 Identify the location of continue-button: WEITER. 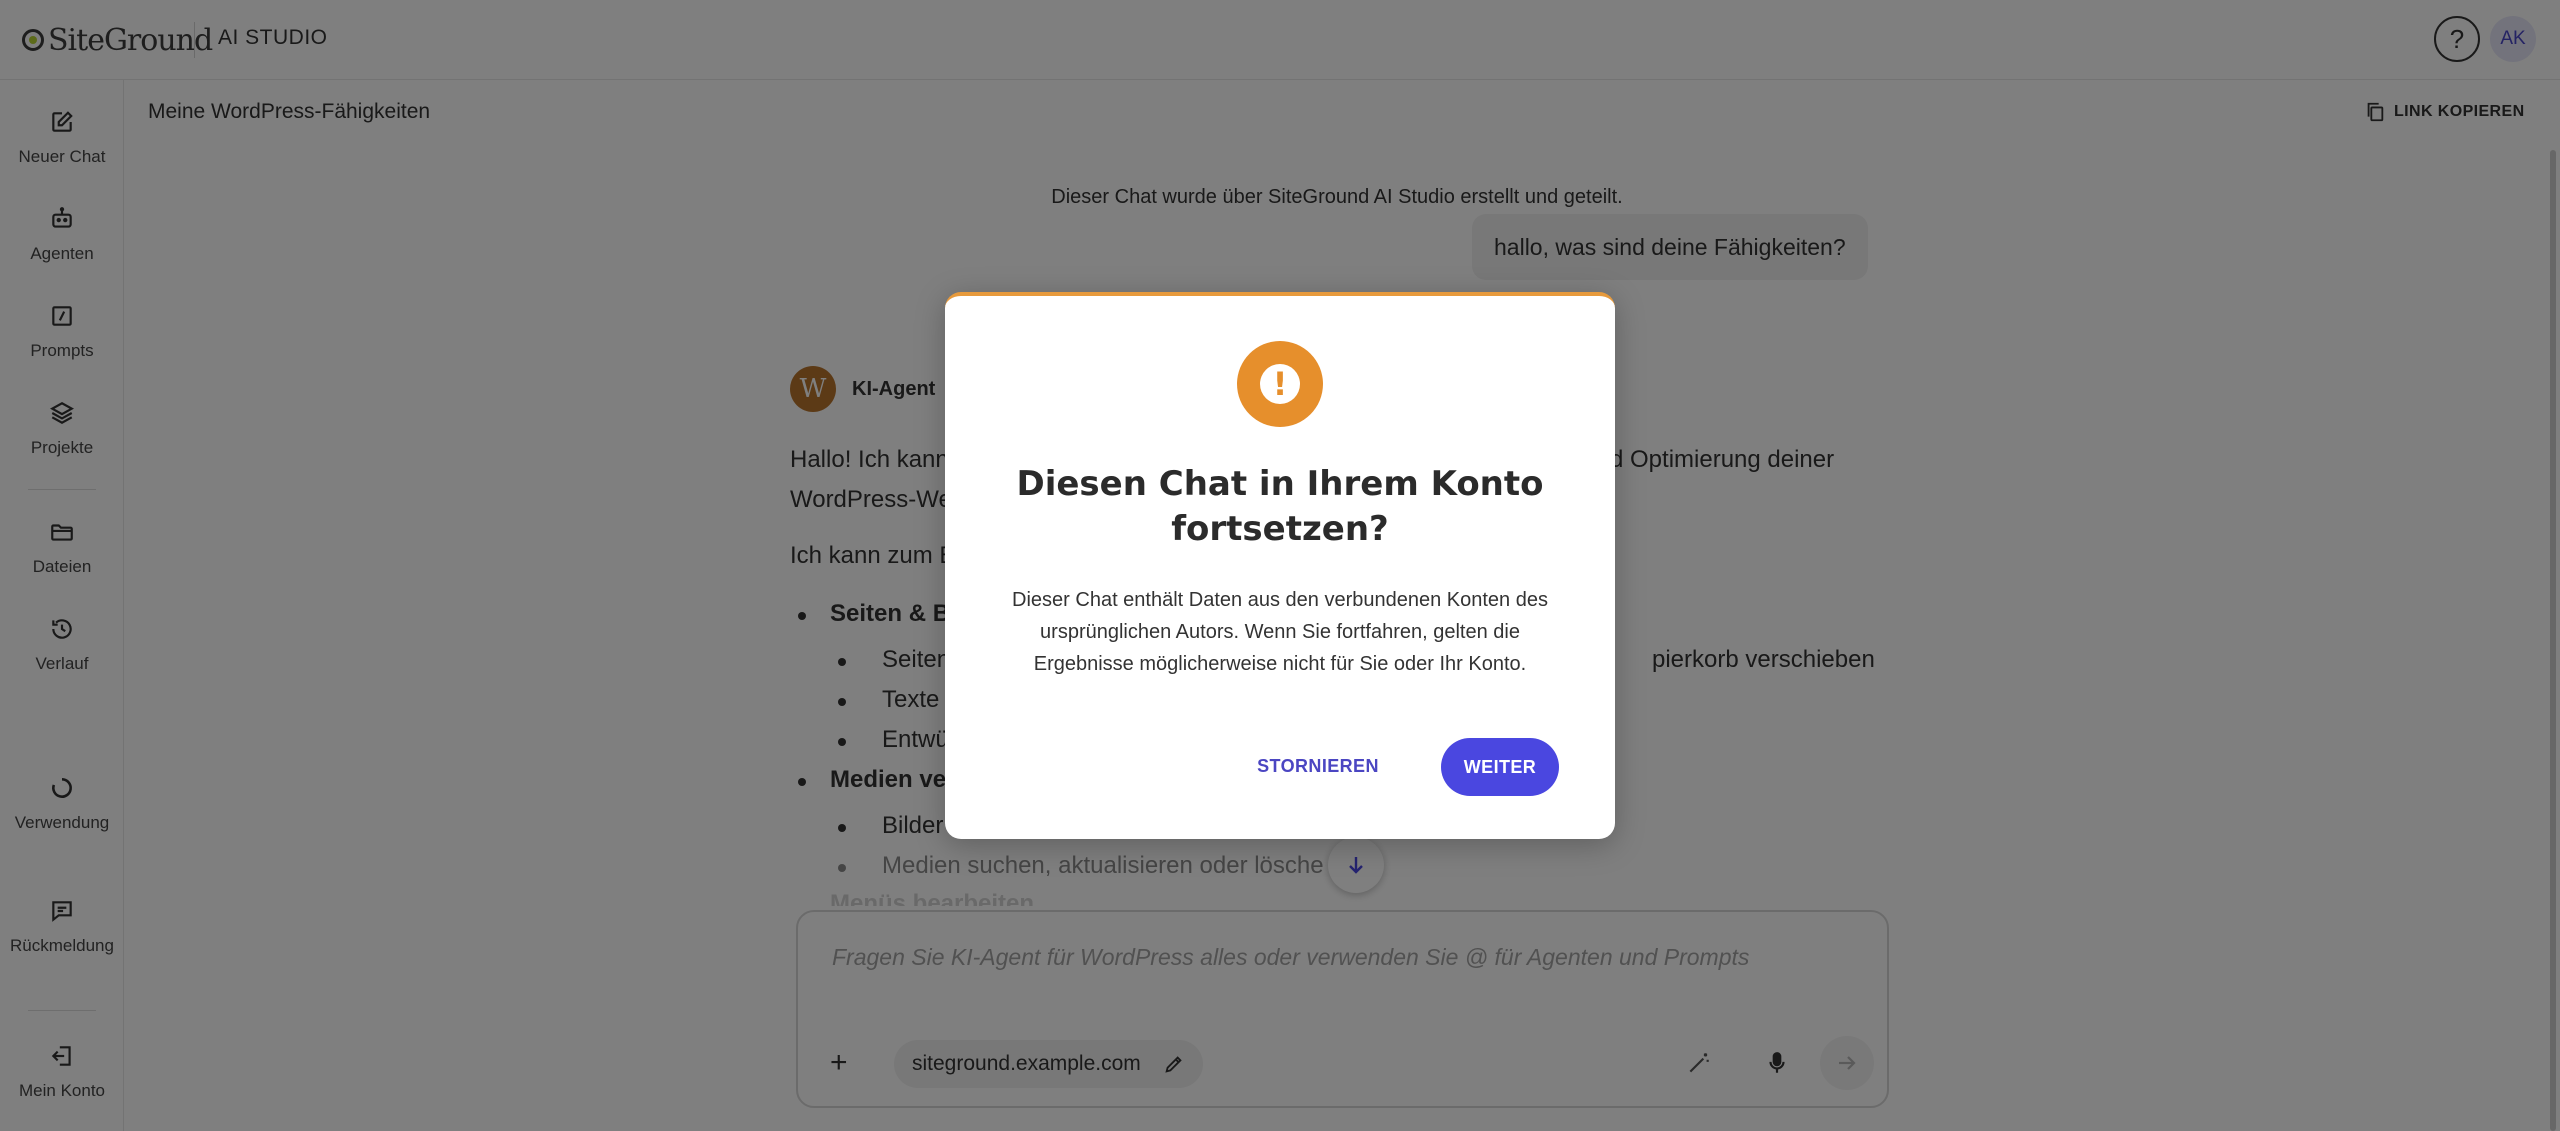
(1500, 767).